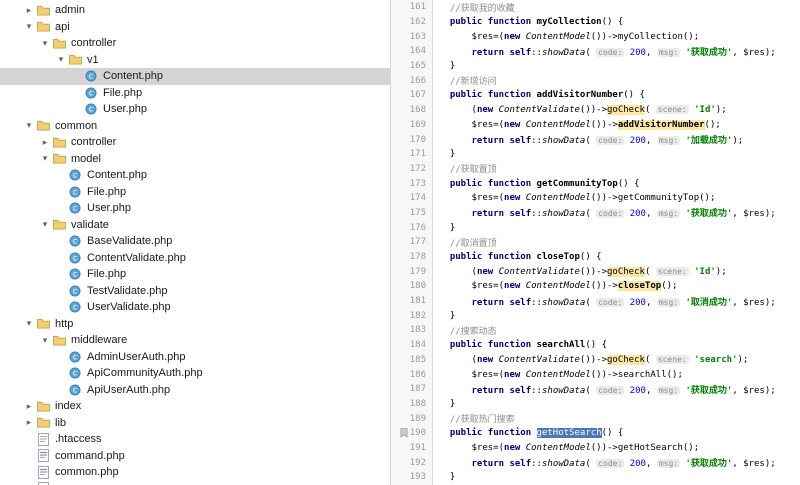 The width and height of the screenshot is (800, 485). Describe the element at coordinates (195, 373) in the screenshot. I see `tree-file-ApiCommunityAuth.php: c ApiCommunityAuth.php` at that location.